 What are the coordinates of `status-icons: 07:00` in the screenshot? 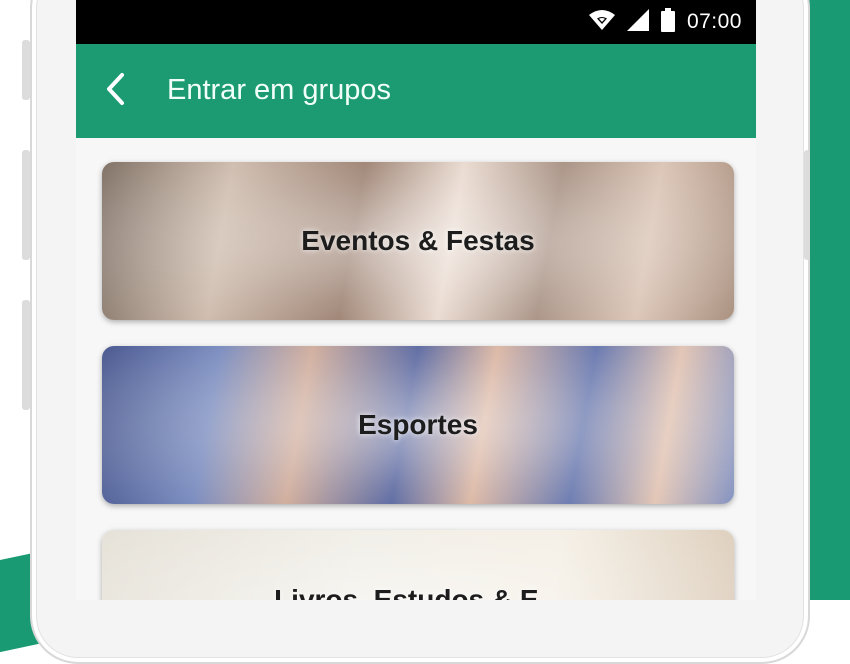 It's located at (665, 22).